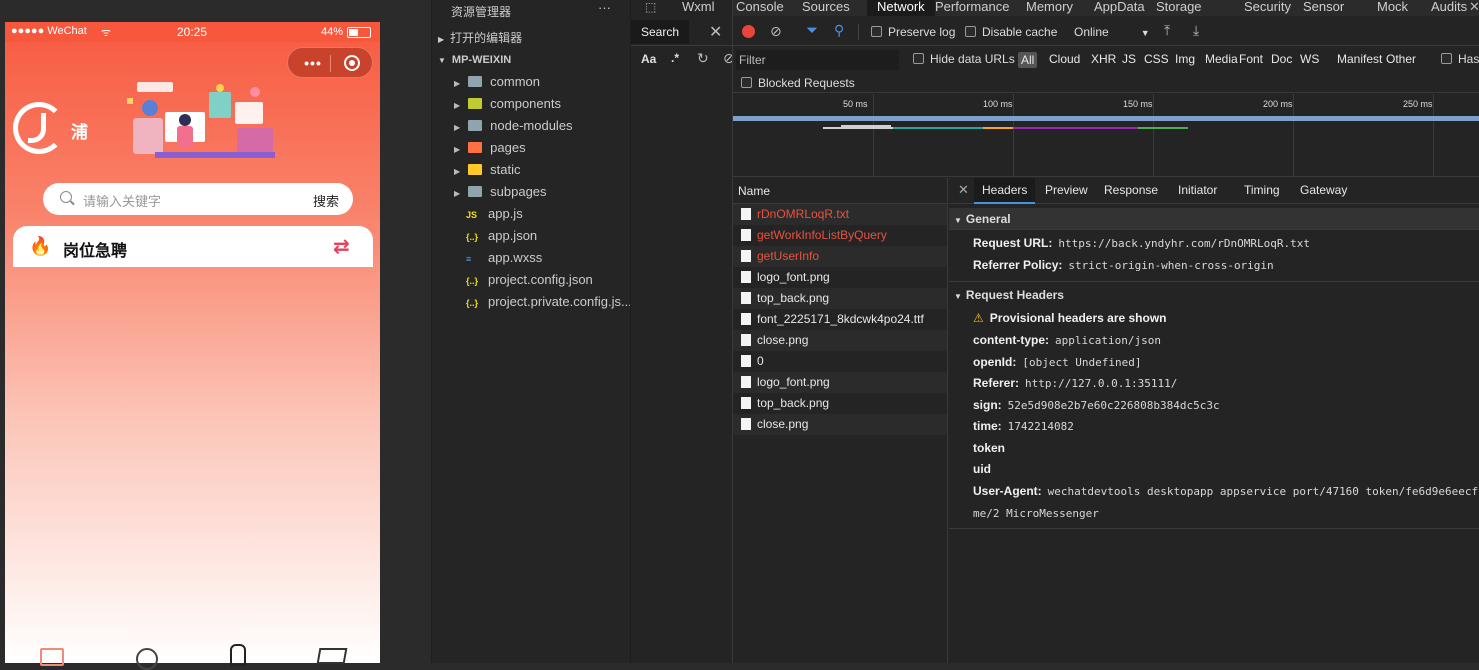  I want to click on tab-mock: Mock, so click(1392, 8).